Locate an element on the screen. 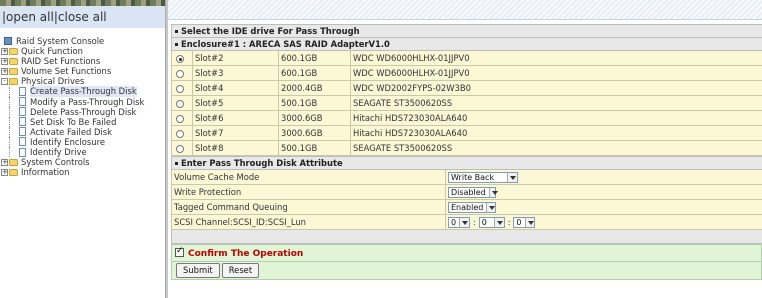 The width and height of the screenshot is (762, 298). scsi-channel-select: 0 is located at coordinates (459, 222).